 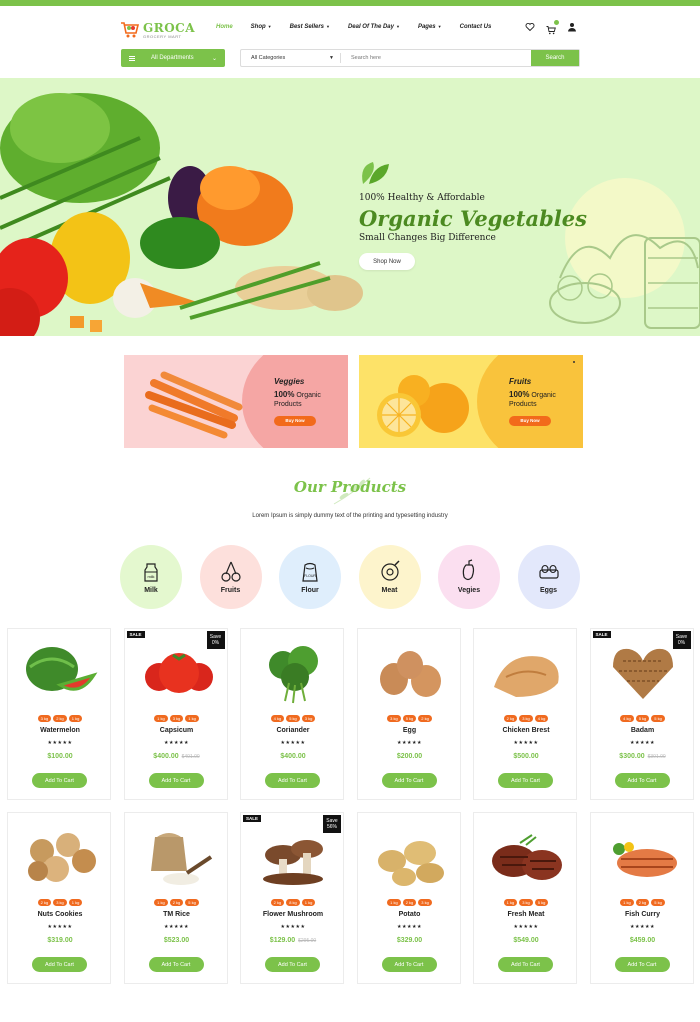 What do you see at coordinates (293, 914) in the screenshot?
I see `product-name: Flower Mushroom` at bounding box center [293, 914].